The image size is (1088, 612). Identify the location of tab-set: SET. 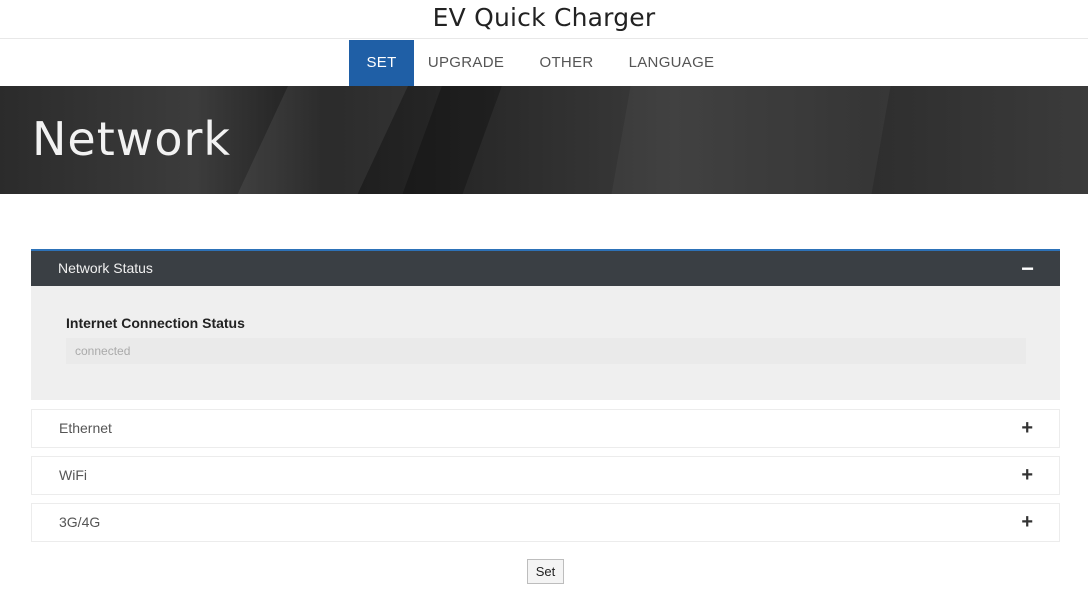
(381, 63).